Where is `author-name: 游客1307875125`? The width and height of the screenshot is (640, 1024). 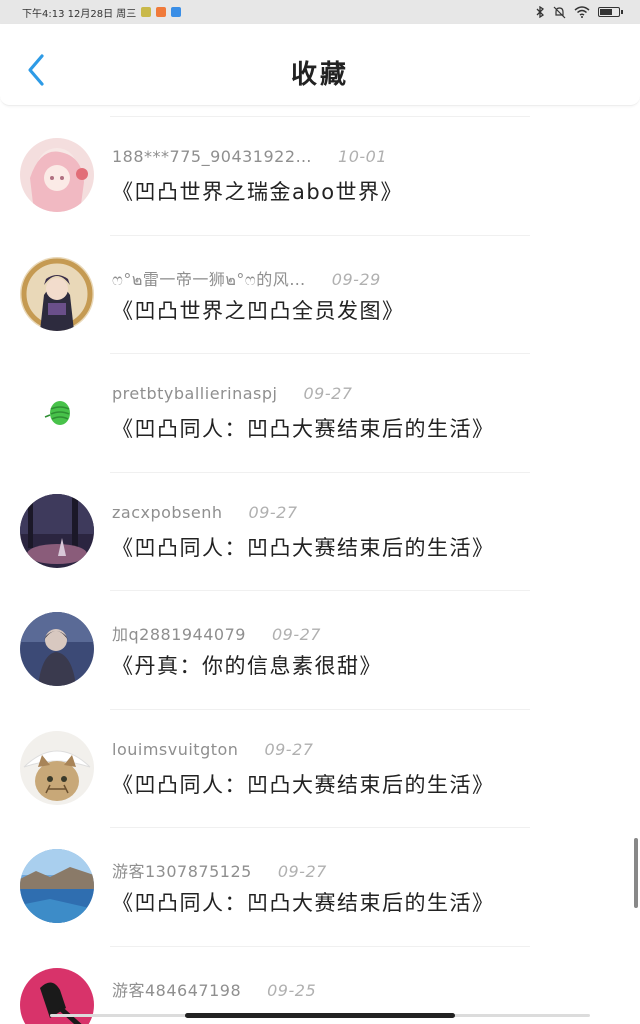
author-name: 游客1307875125 is located at coordinates (182, 871).